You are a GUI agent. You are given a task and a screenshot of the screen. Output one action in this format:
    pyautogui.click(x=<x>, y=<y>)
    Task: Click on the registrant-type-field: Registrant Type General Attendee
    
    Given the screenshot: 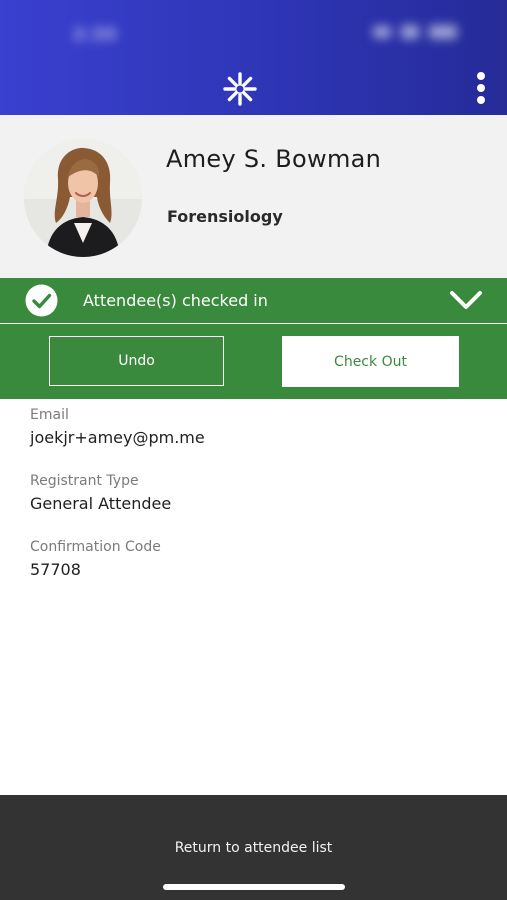 What is the action you would take?
    pyautogui.click(x=250, y=494)
    